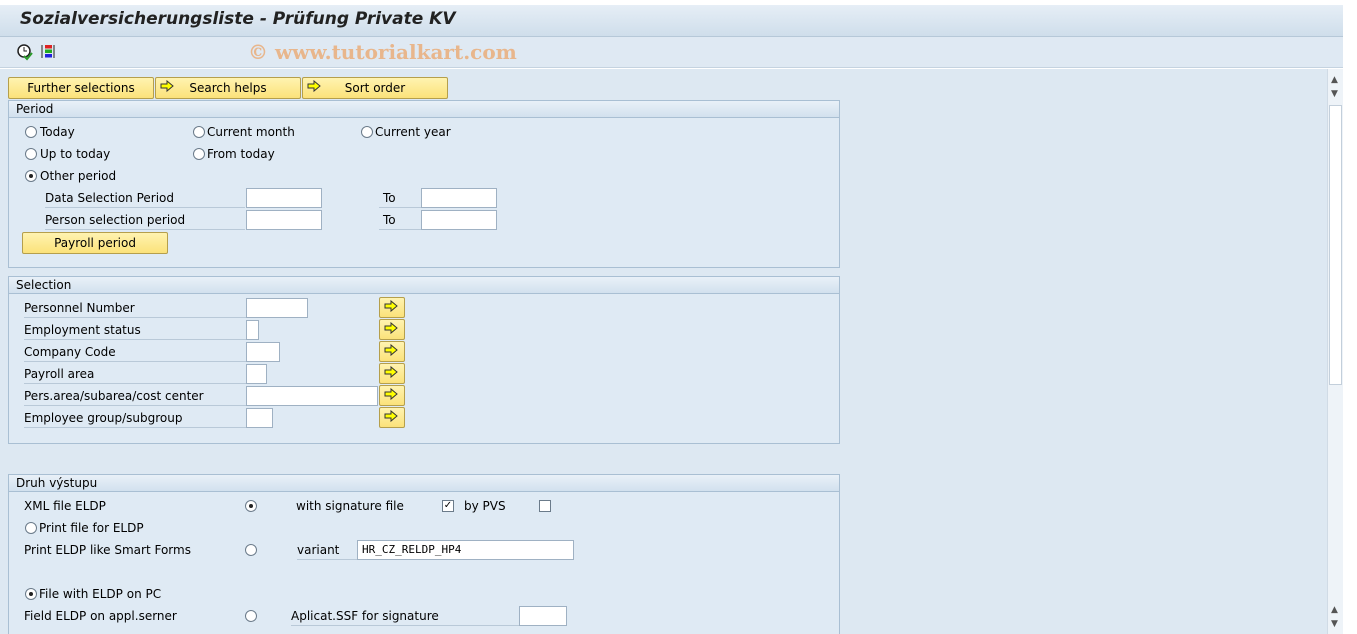 This screenshot has height=634, width=1357. Describe the element at coordinates (91, 528) in the screenshot. I see `print-file-label: Print file for ELDP` at that location.